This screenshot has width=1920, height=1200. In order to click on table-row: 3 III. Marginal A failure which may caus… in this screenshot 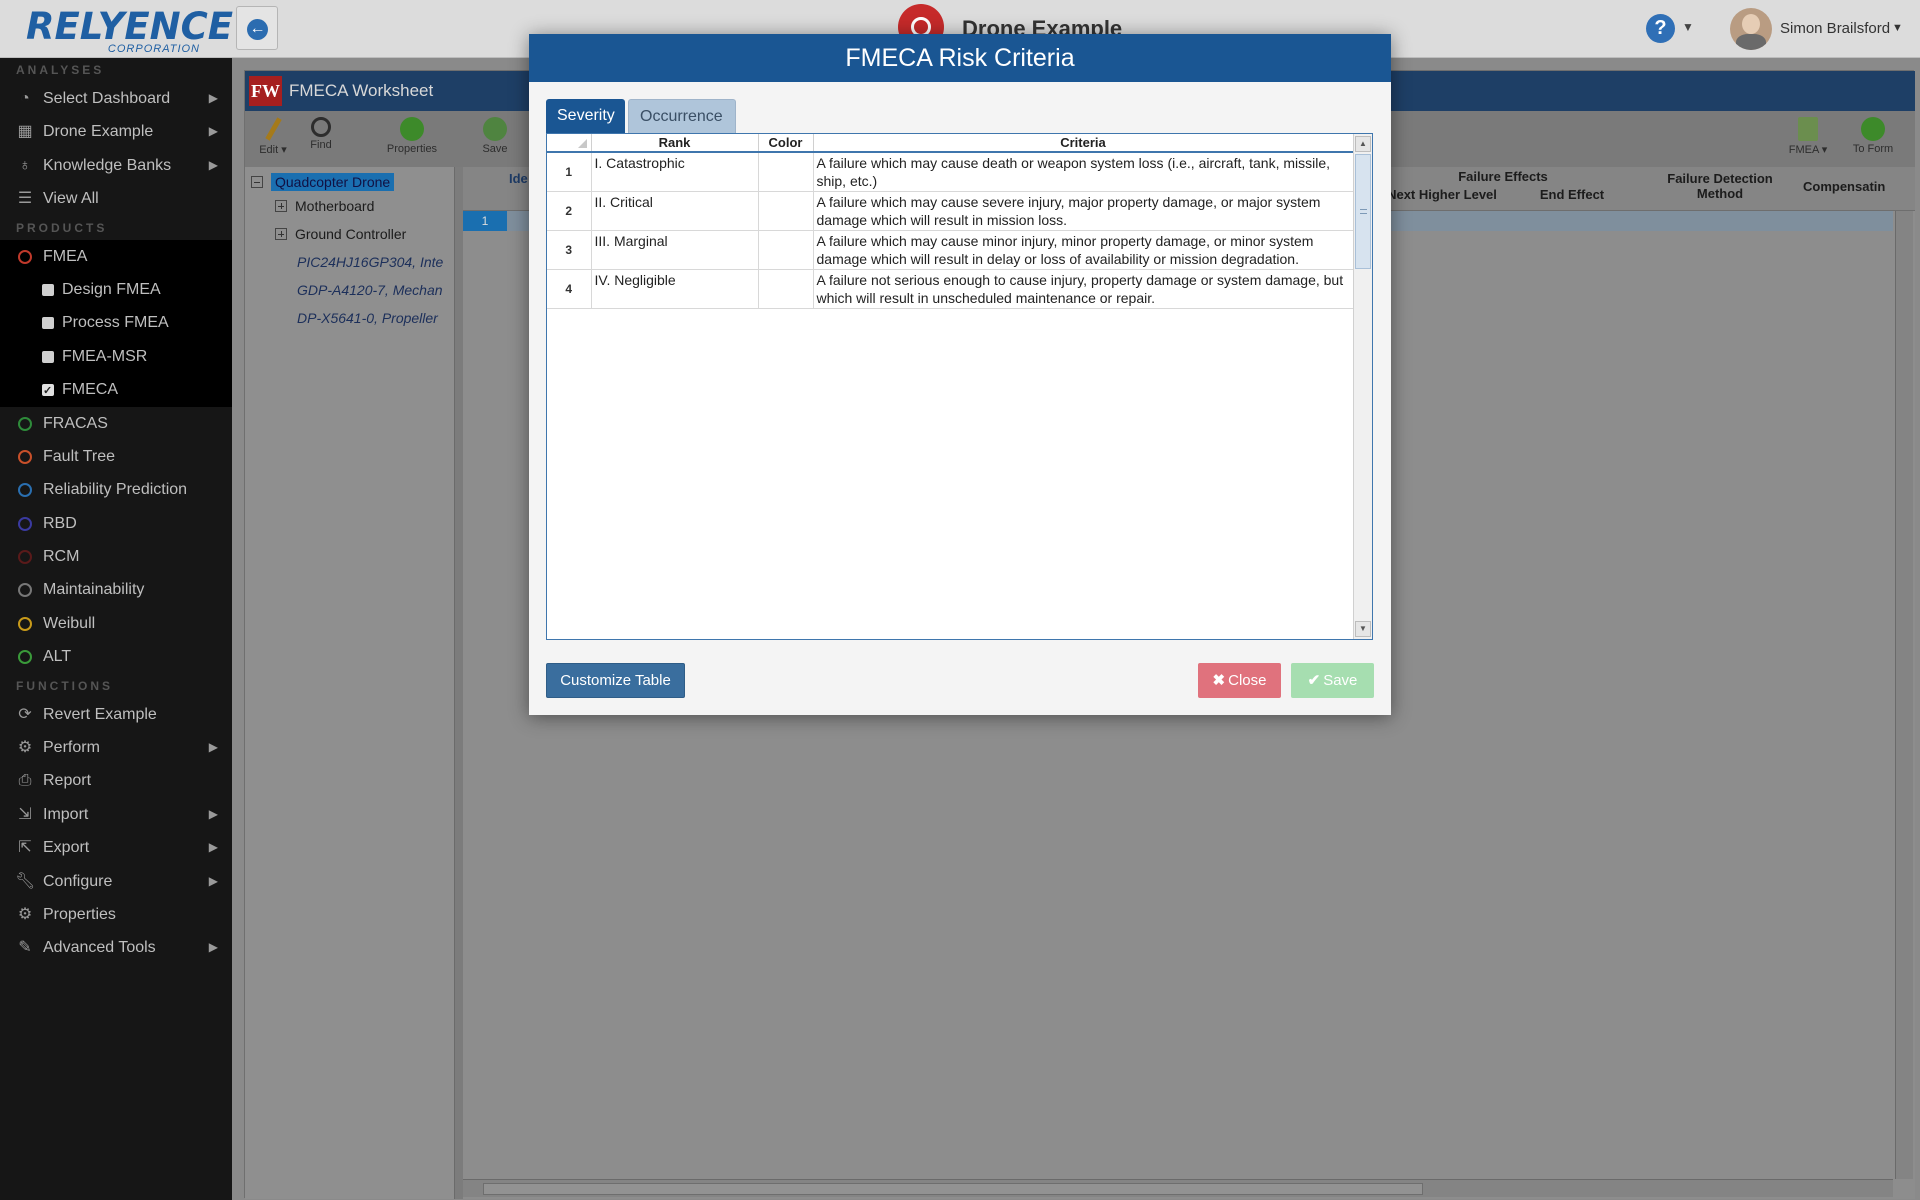, I will do `click(950, 250)`.